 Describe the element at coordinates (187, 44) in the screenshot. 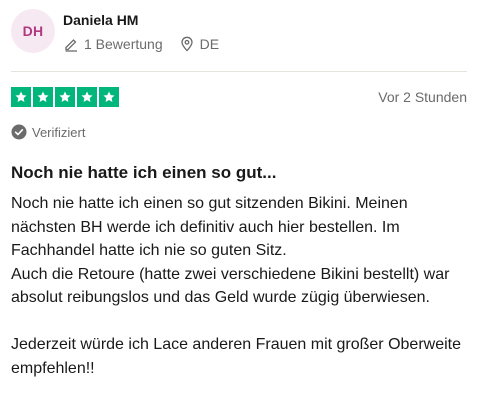

I see `location-pin-icon` at that location.